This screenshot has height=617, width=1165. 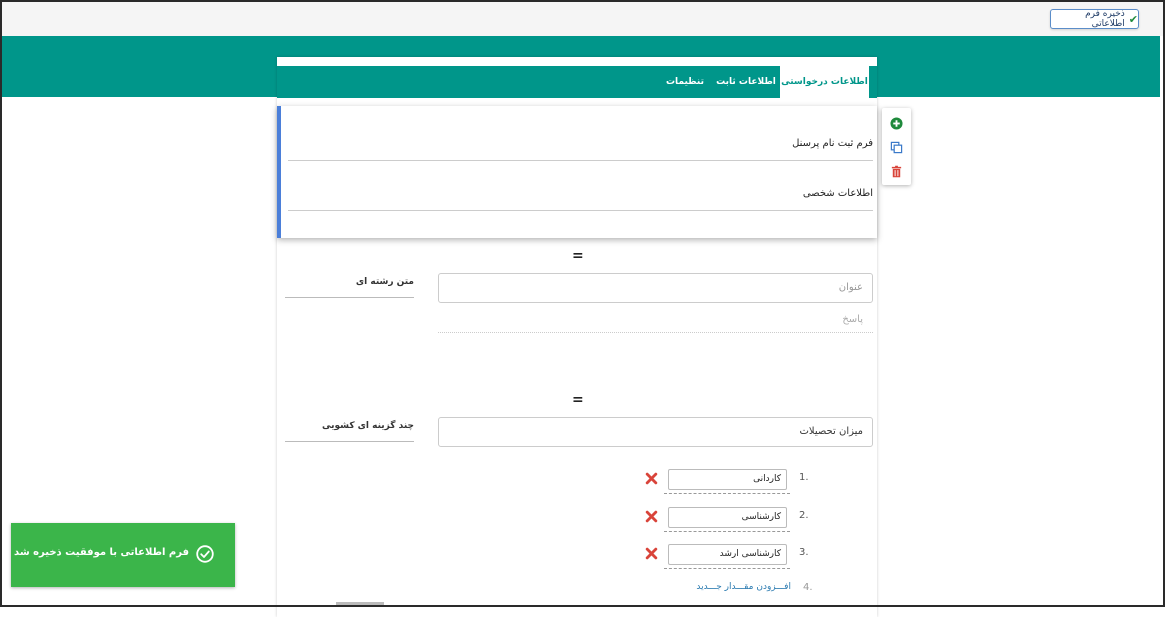 I want to click on question-type-label: متن رشته ای, so click(x=349, y=287).